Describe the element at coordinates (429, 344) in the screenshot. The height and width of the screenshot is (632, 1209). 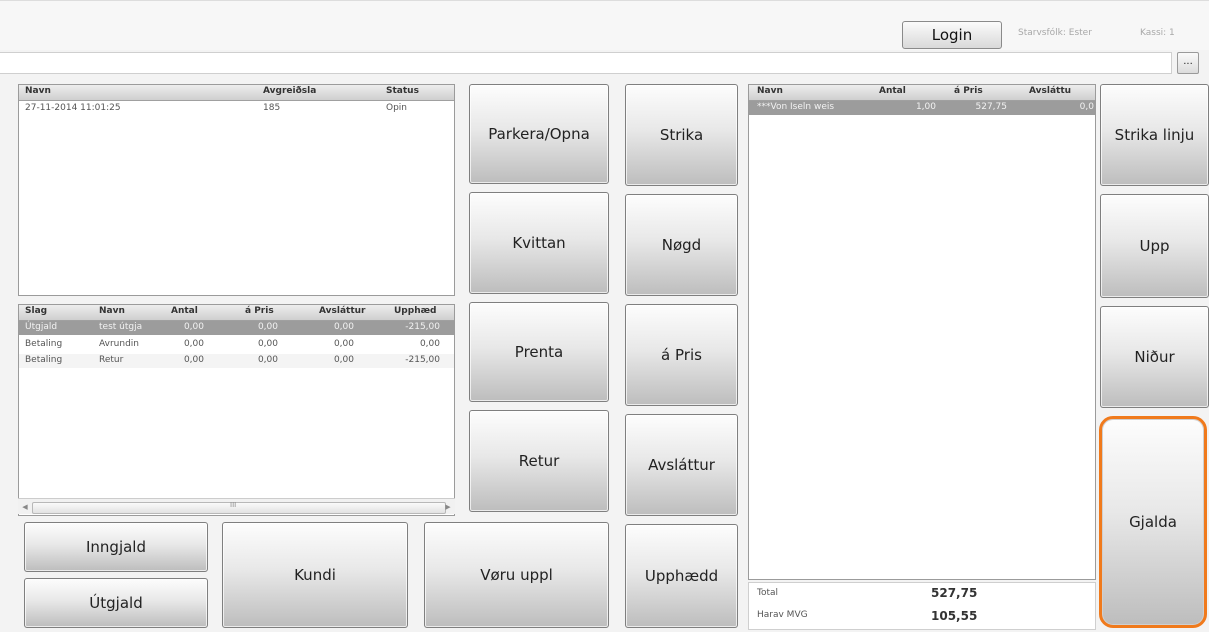
I see `payment-upphaed: 0,00` at that location.